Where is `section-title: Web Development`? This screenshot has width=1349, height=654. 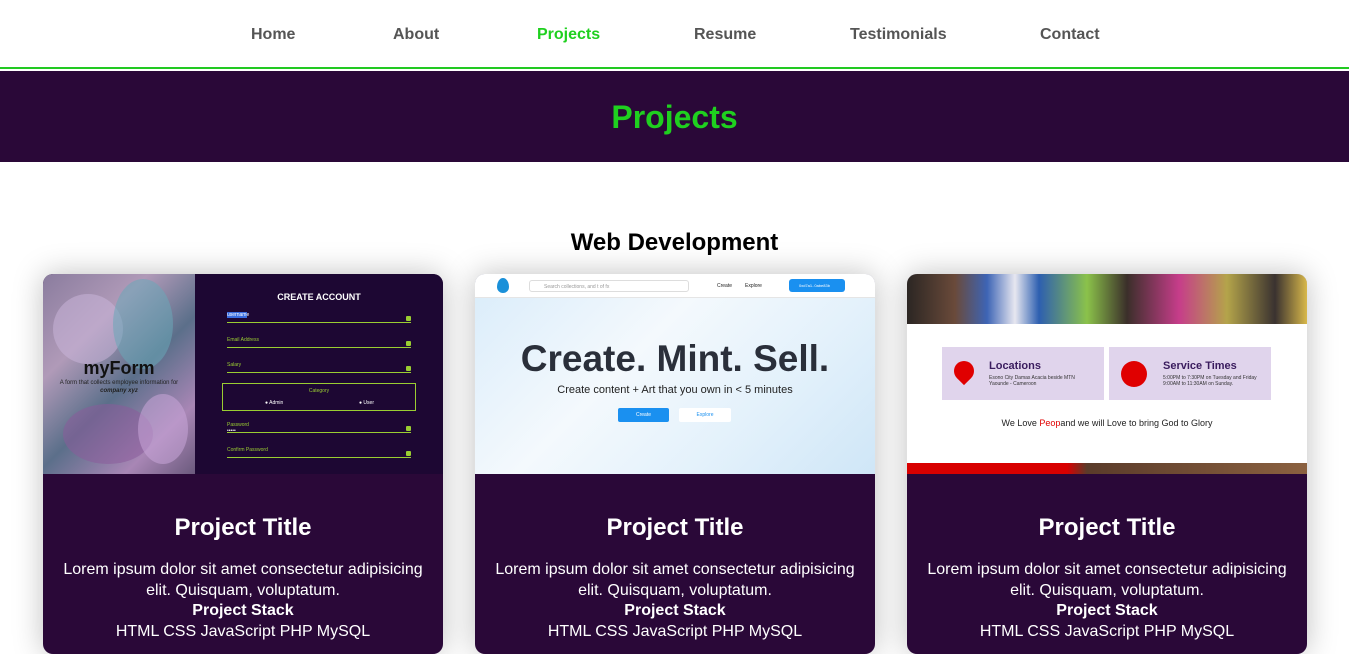
section-title: Web Development is located at coordinates (674, 242).